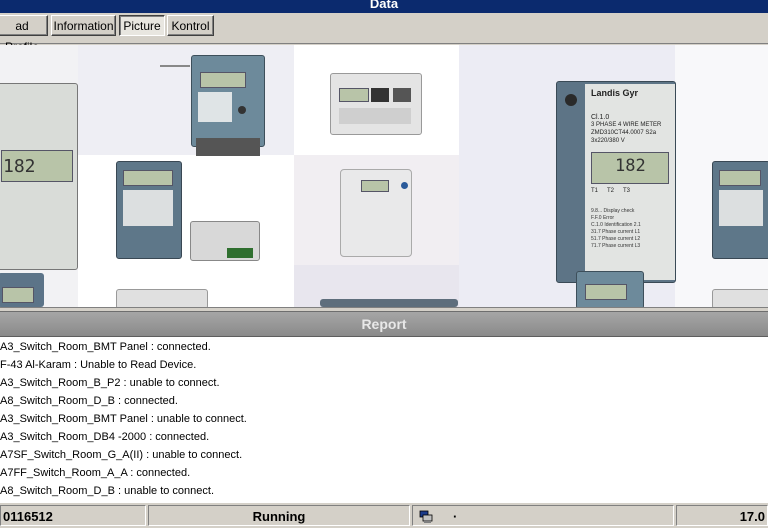 The image size is (768, 528). Describe the element at coordinates (616, 246) in the screenshot. I see `meter-code: 71.7 Phase current L3` at that location.